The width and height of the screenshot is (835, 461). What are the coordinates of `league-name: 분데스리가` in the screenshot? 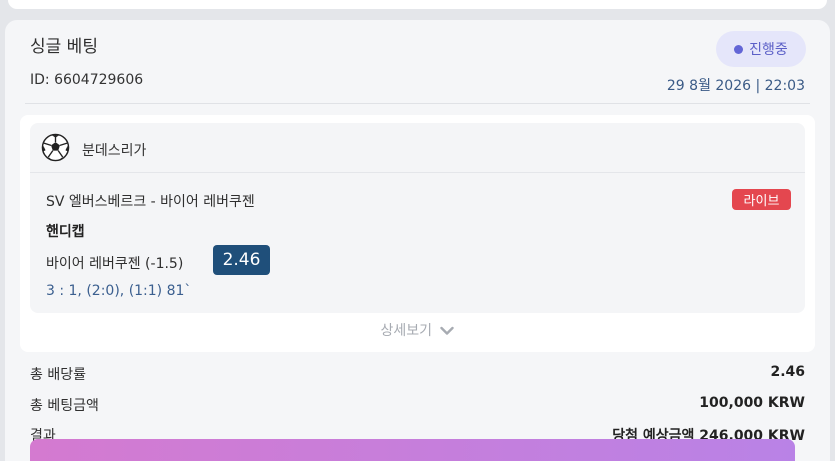 It's located at (114, 151).